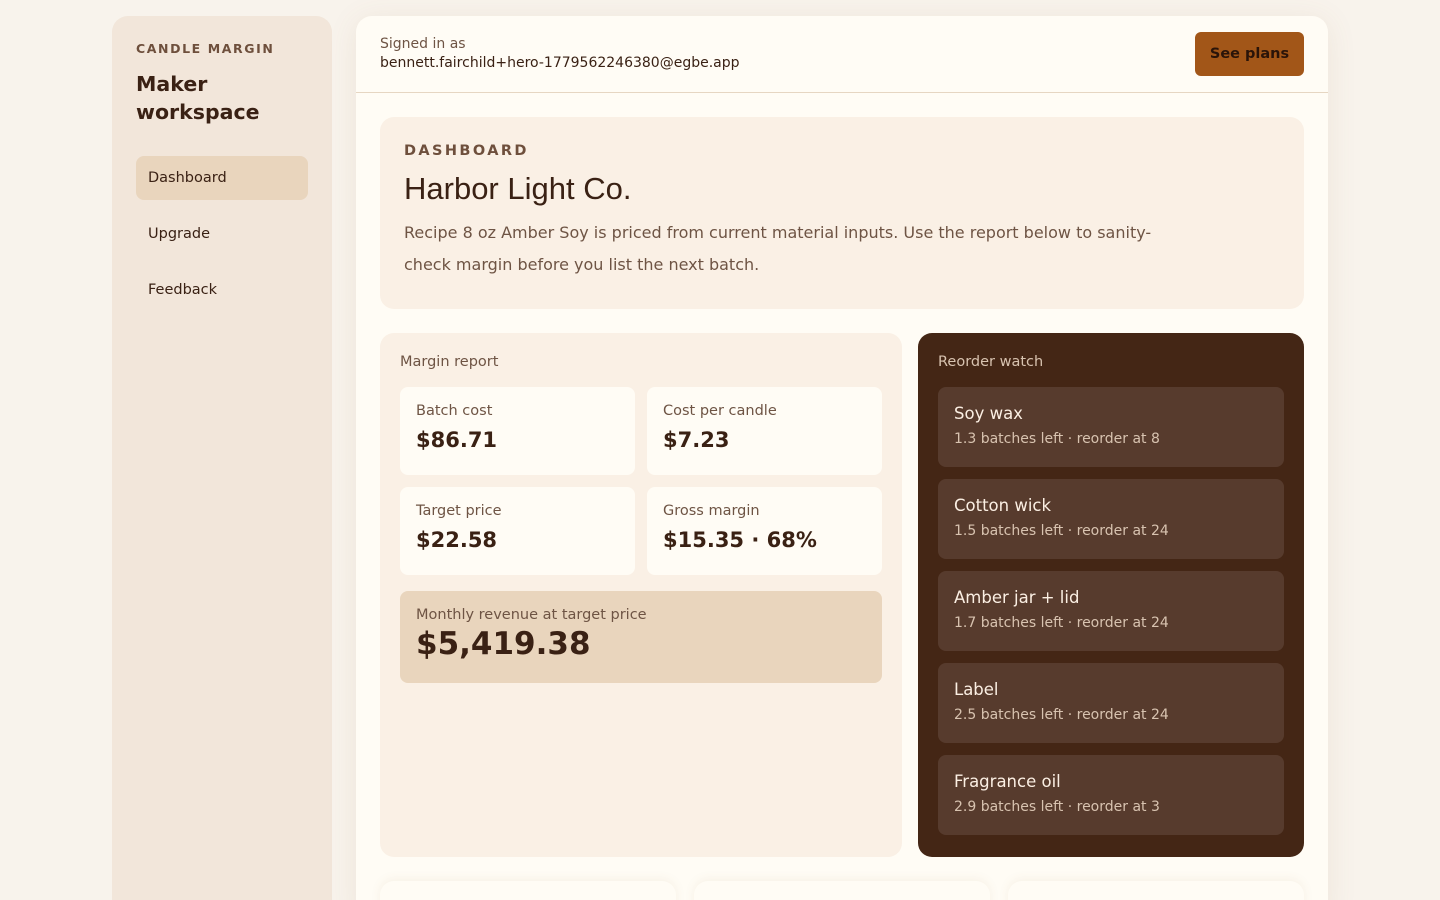 This screenshot has height=900, width=1440. I want to click on stat-gross-margin: Gross margin $15.35 · 68%, so click(764, 531).